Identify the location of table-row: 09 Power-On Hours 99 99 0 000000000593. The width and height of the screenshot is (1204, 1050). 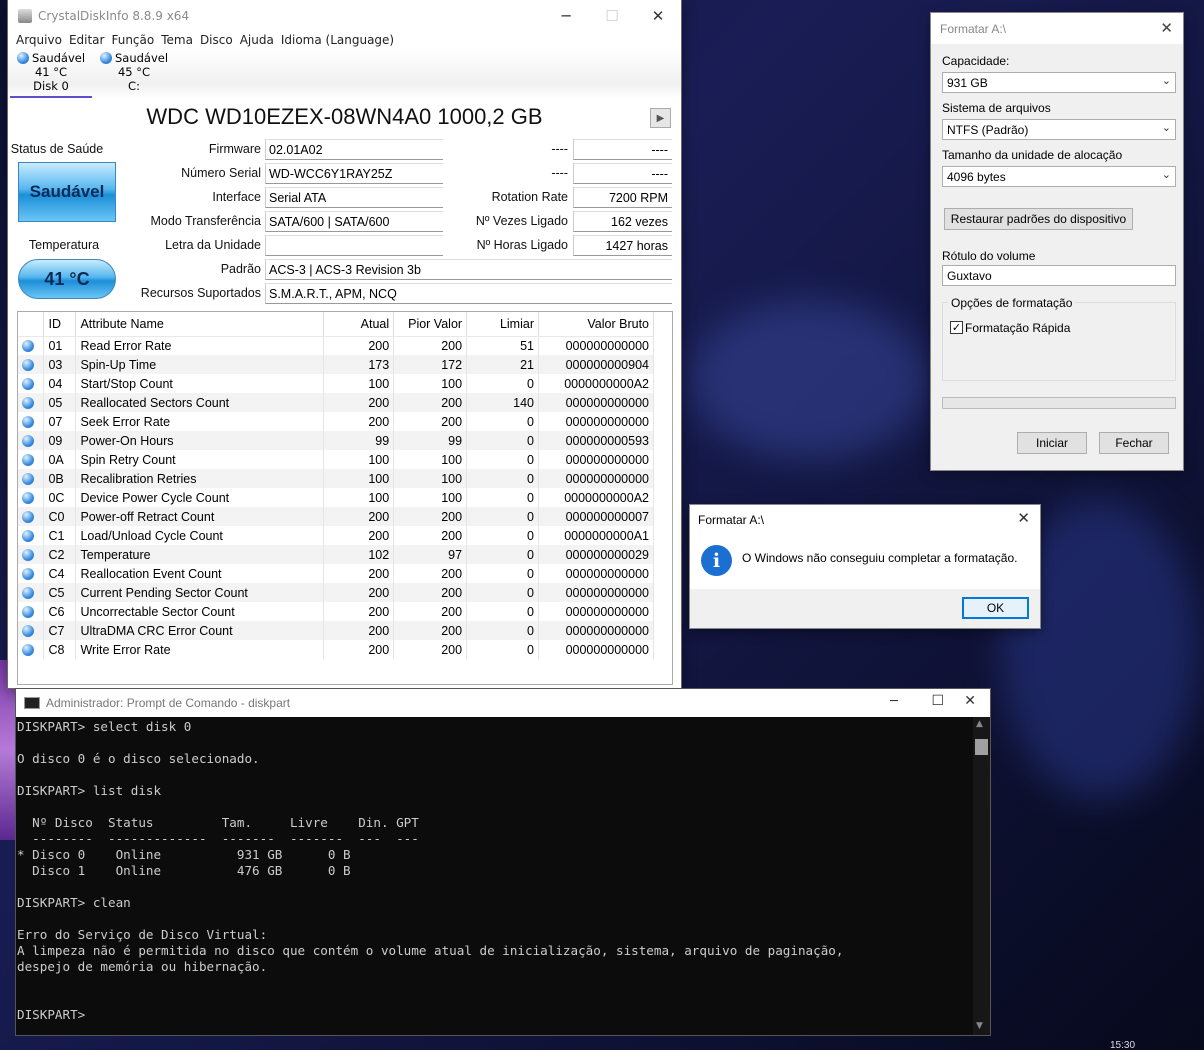
(336, 440).